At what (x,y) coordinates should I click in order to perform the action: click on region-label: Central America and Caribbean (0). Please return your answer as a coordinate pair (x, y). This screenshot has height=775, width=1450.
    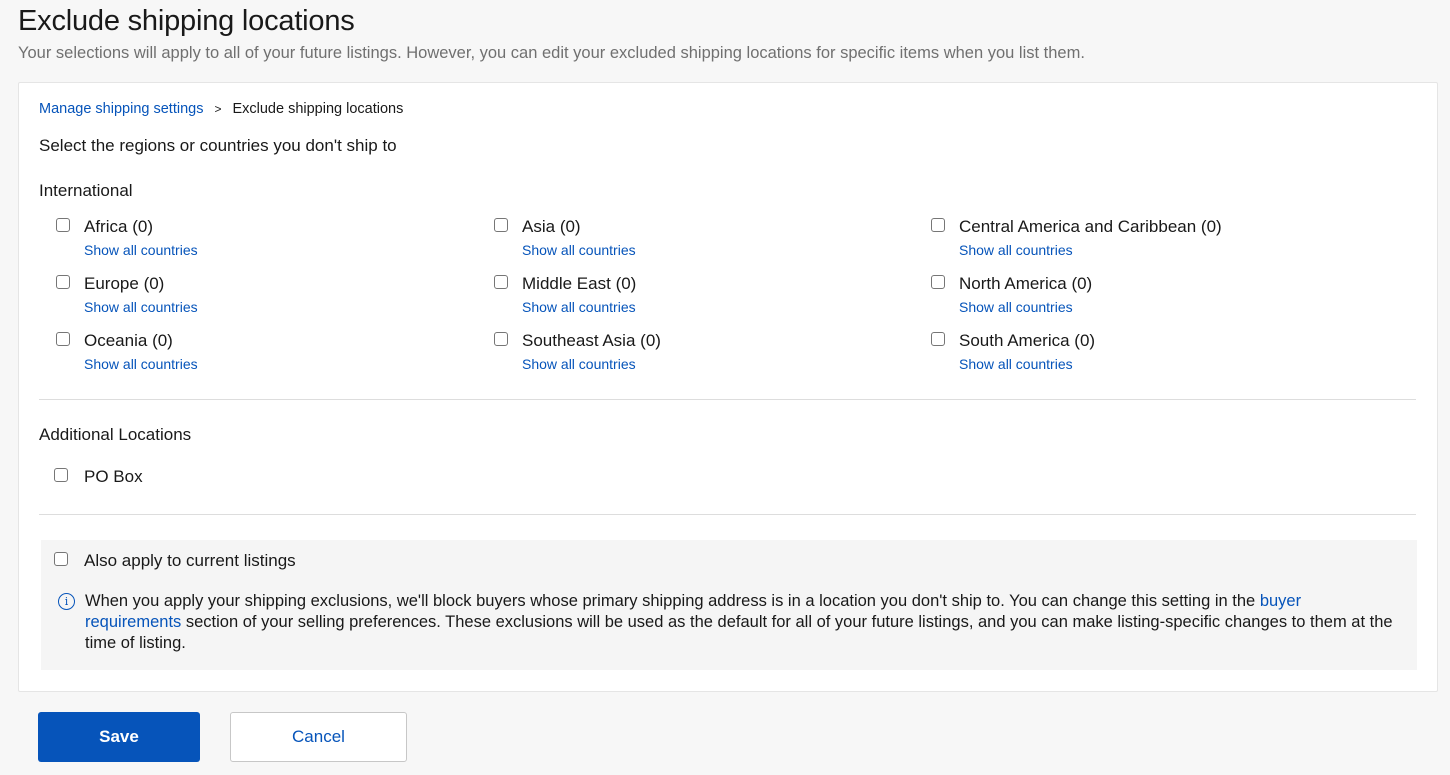
    Looking at the image, I should click on (1090, 226).